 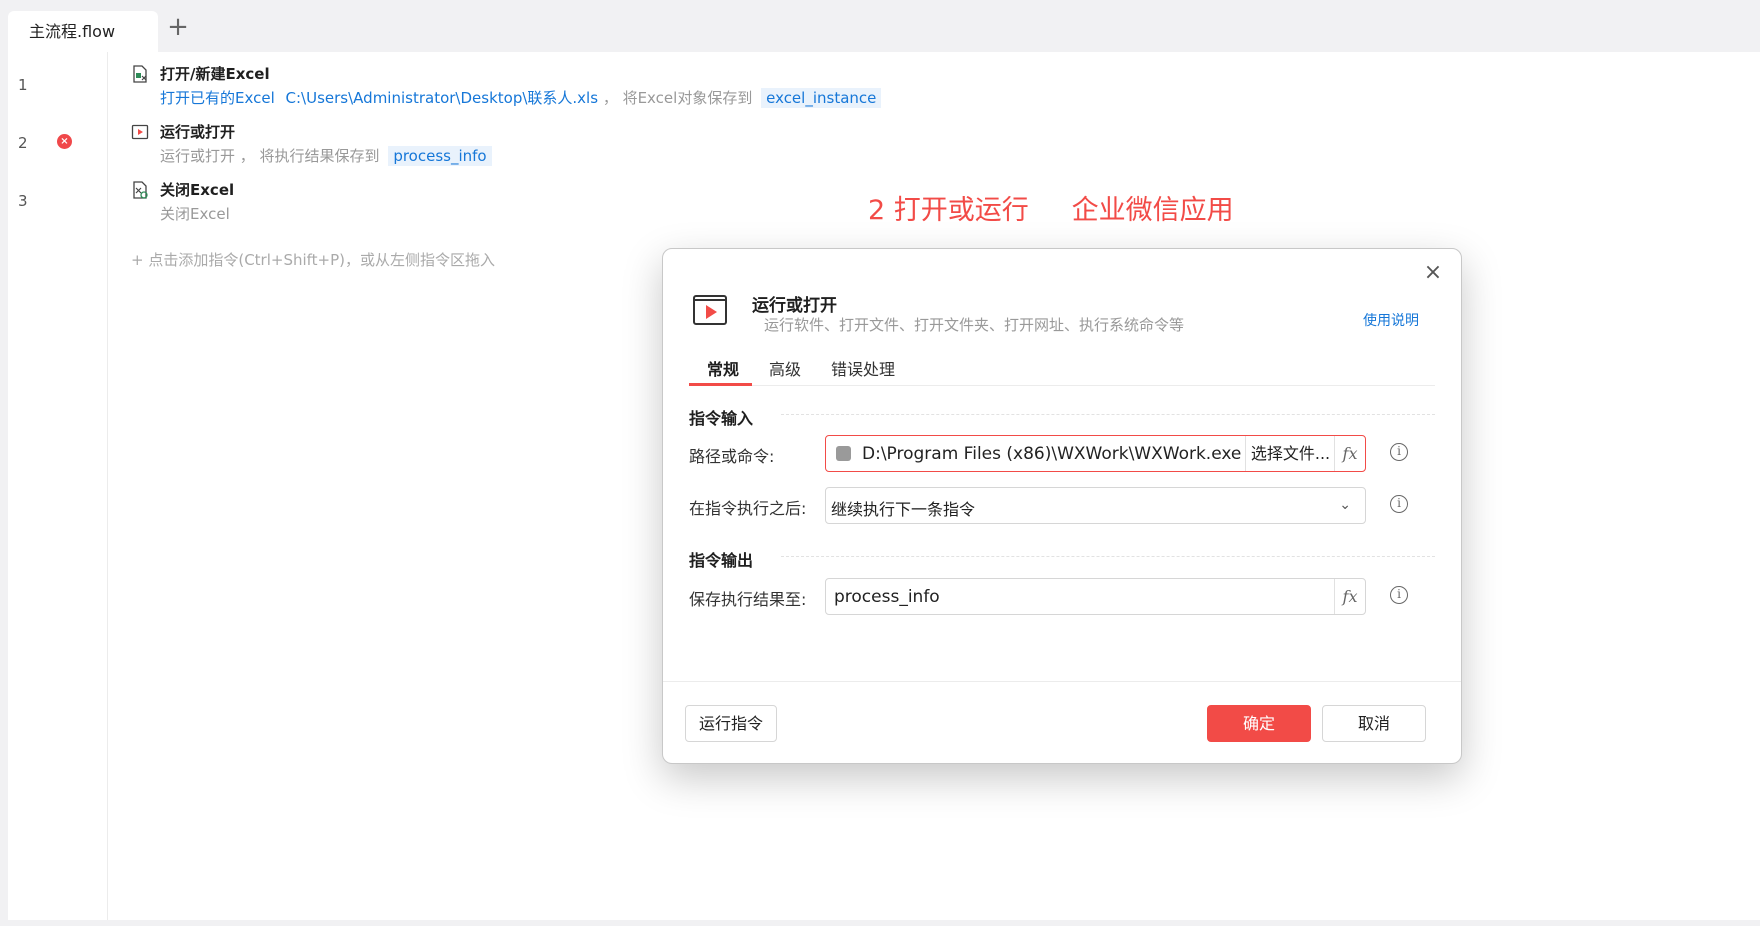 I want to click on excel-close-icon, so click(x=140, y=190).